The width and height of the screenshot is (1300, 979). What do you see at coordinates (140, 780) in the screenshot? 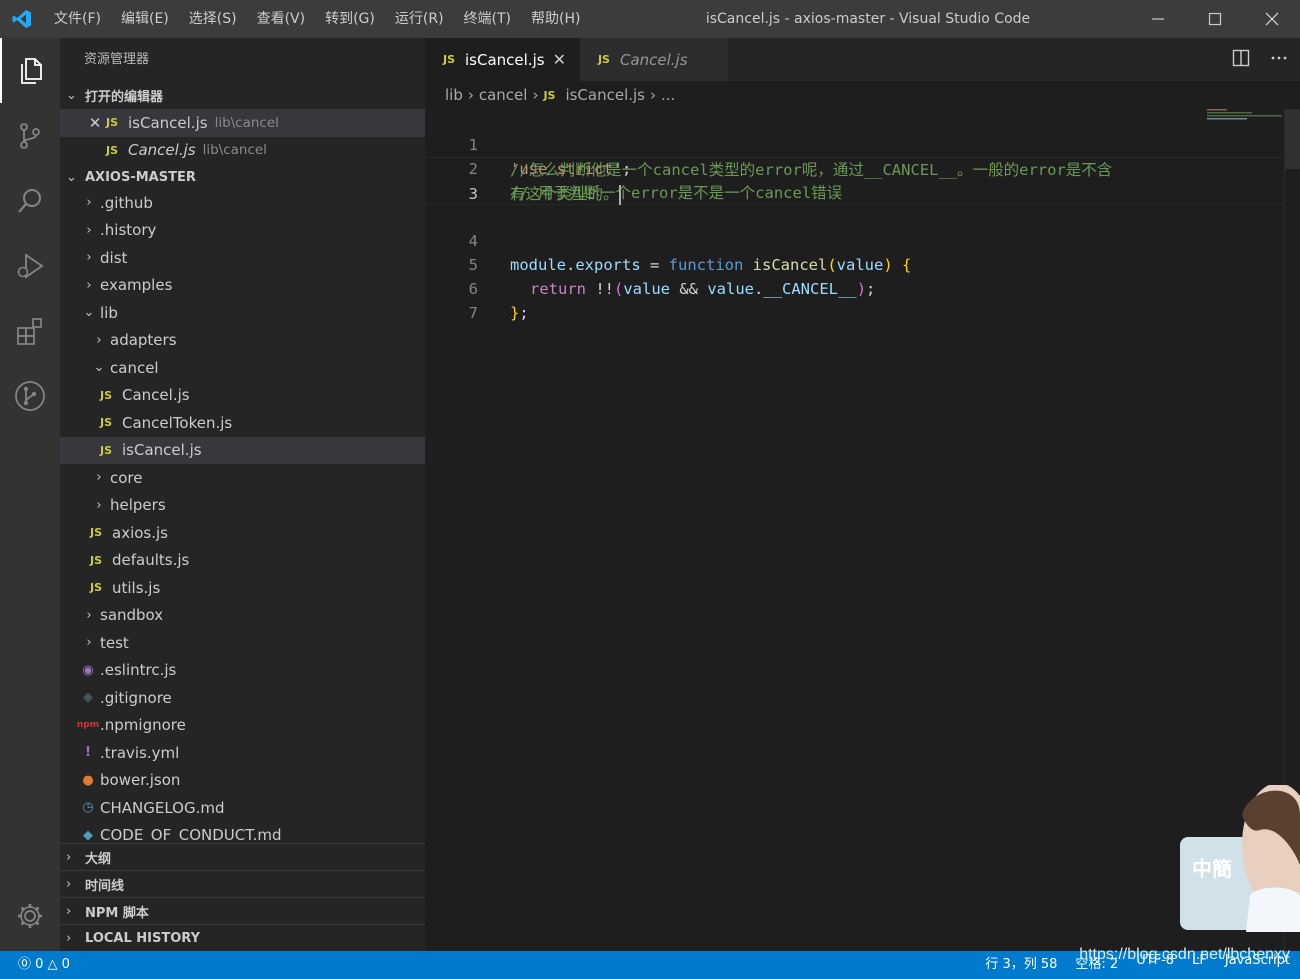
I see `tree-label: bower.json` at bounding box center [140, 780].